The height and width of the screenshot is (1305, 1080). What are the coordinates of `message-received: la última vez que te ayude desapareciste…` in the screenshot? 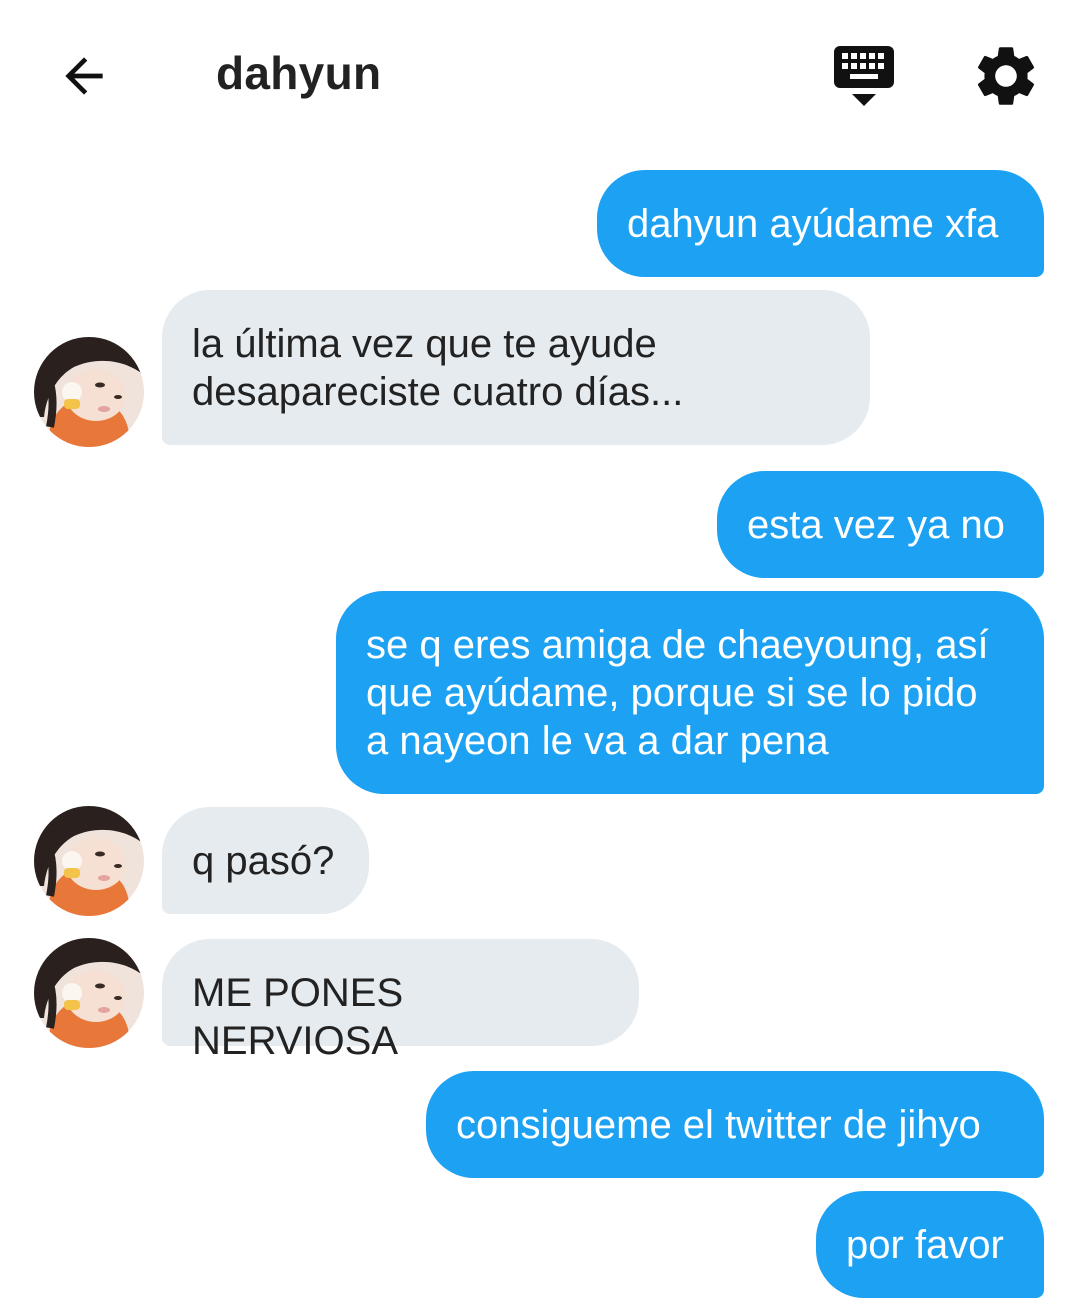 It's located at (516, 367).